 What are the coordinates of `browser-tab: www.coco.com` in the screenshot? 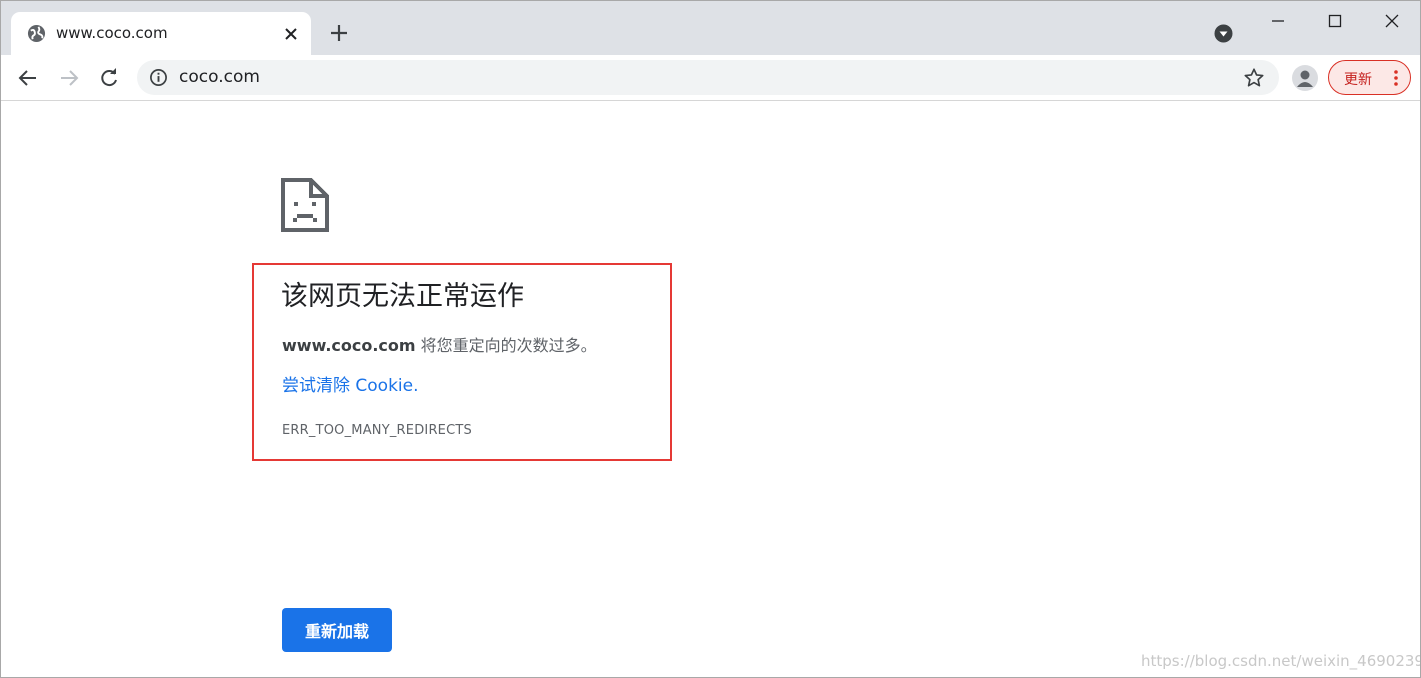 It's located at (161, 33).